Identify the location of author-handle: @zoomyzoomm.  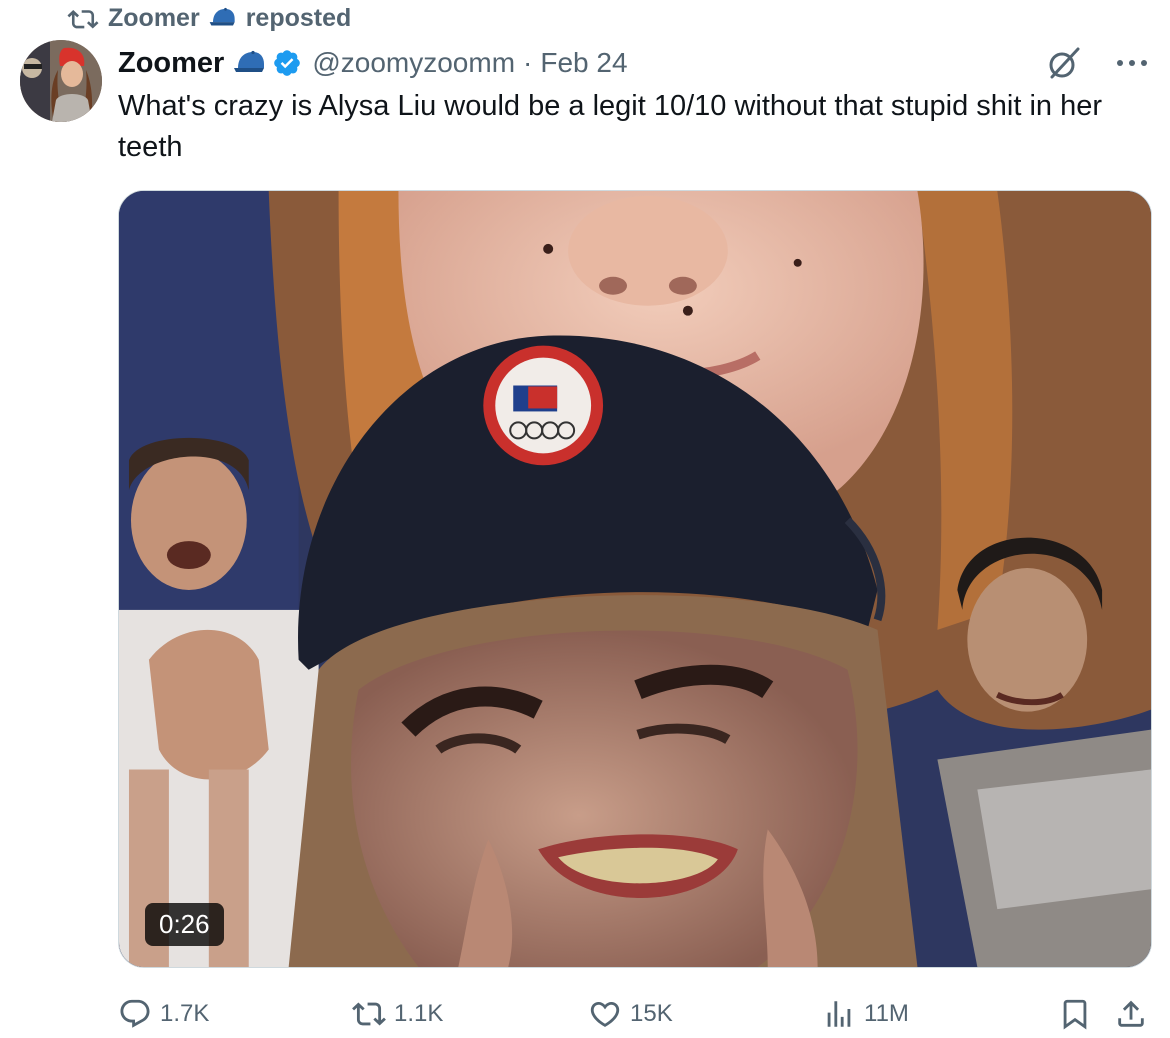
(413, 62).